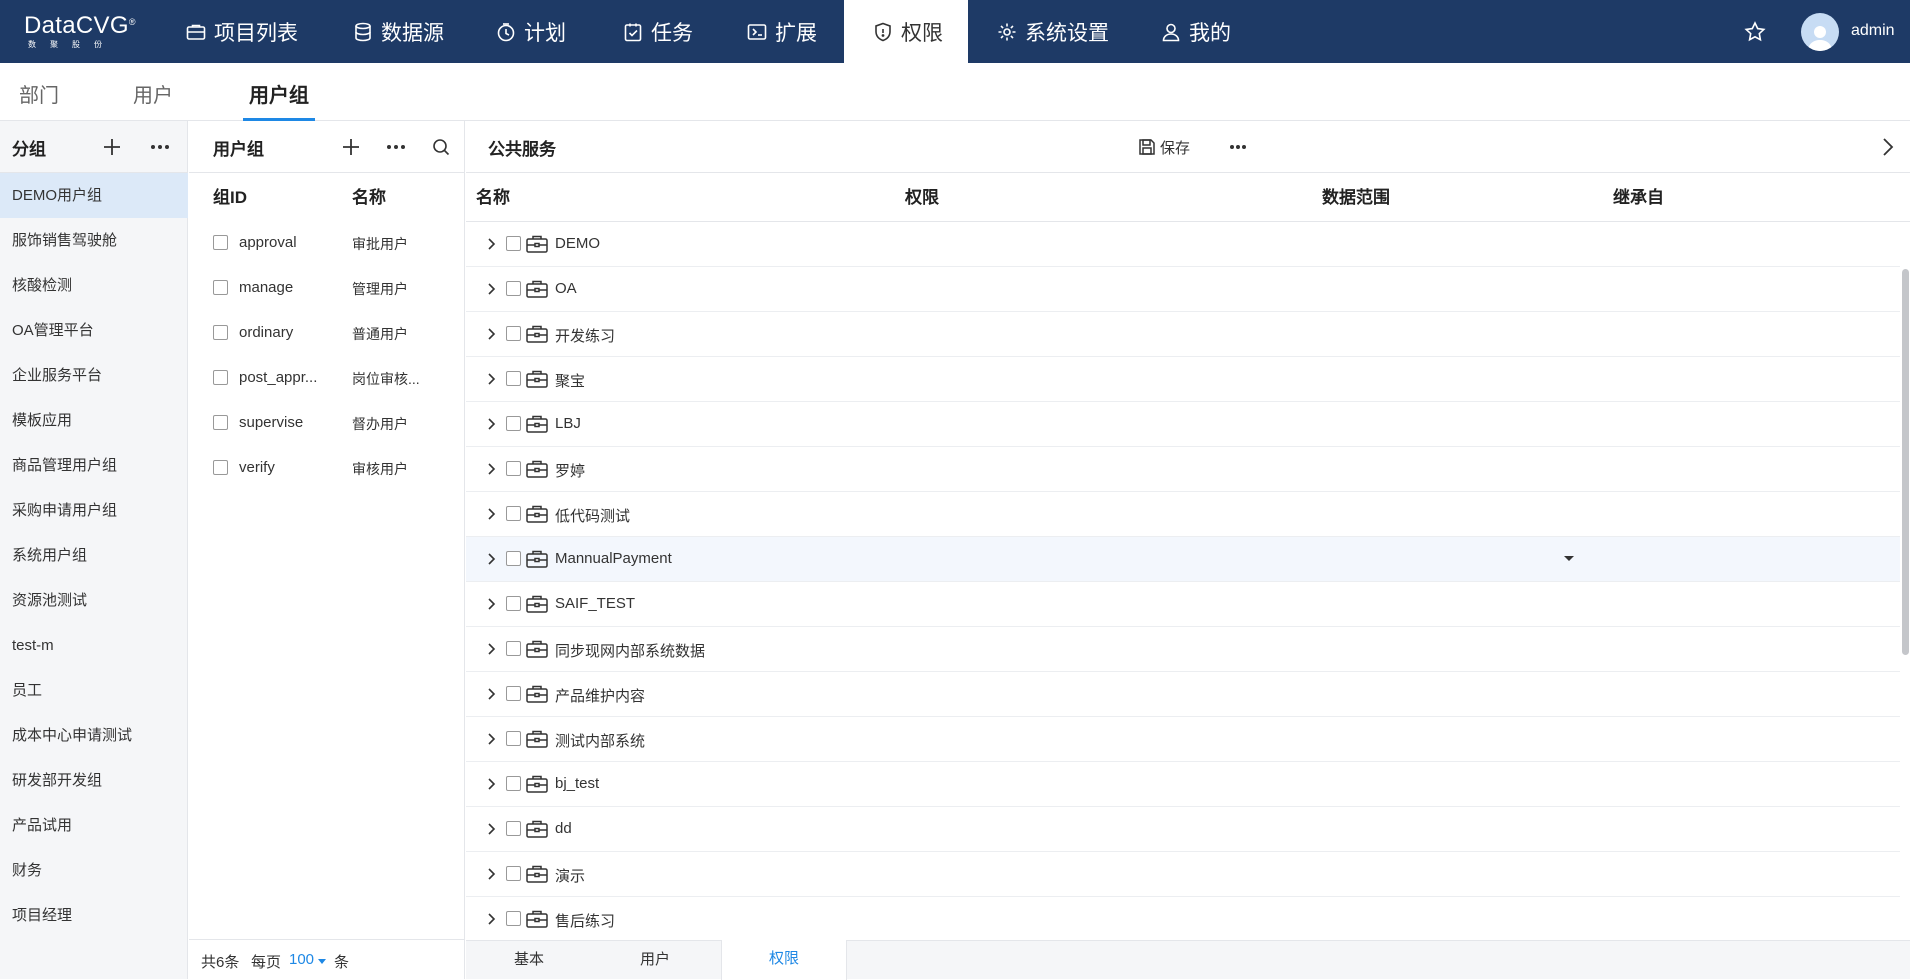  I want to click on nav-item-projects: 项目列表, so click(245, 31).